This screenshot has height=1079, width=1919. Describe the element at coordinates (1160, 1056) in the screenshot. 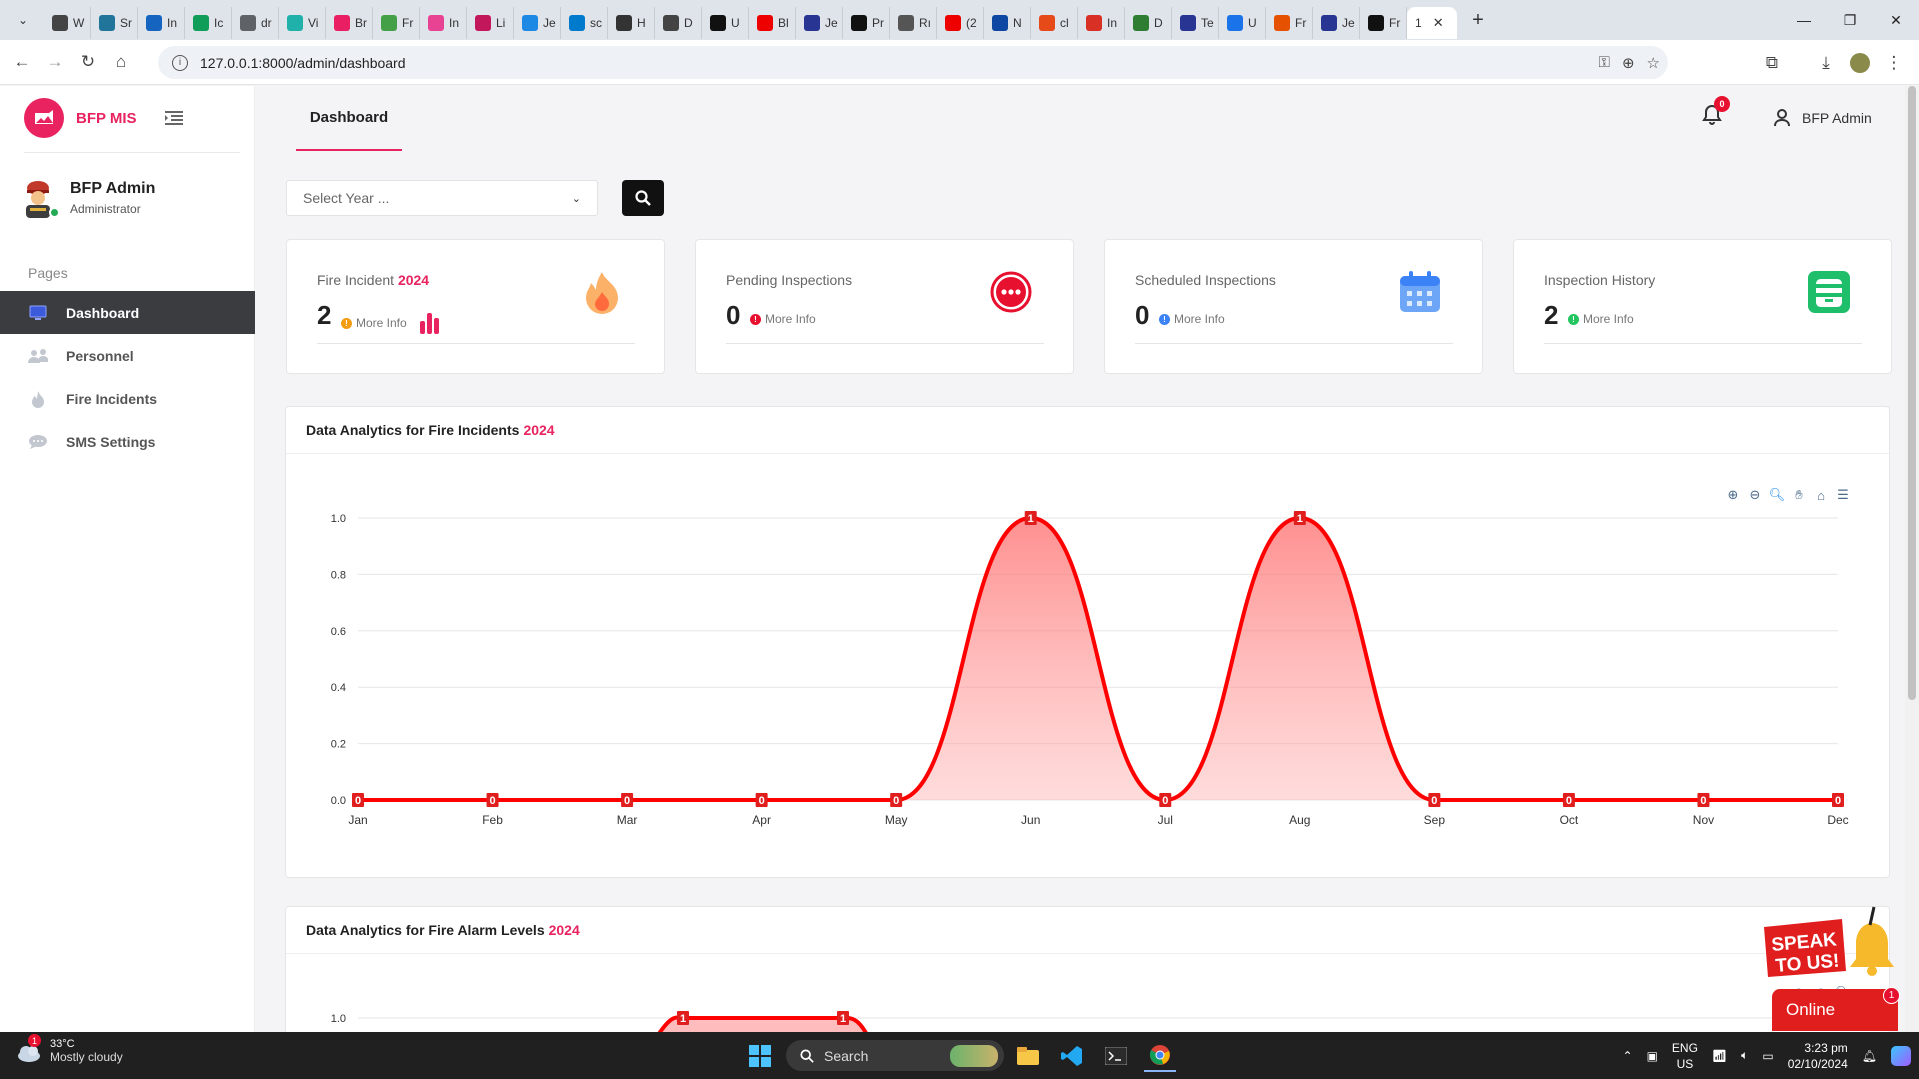

I see `chrome-icon` at that location.